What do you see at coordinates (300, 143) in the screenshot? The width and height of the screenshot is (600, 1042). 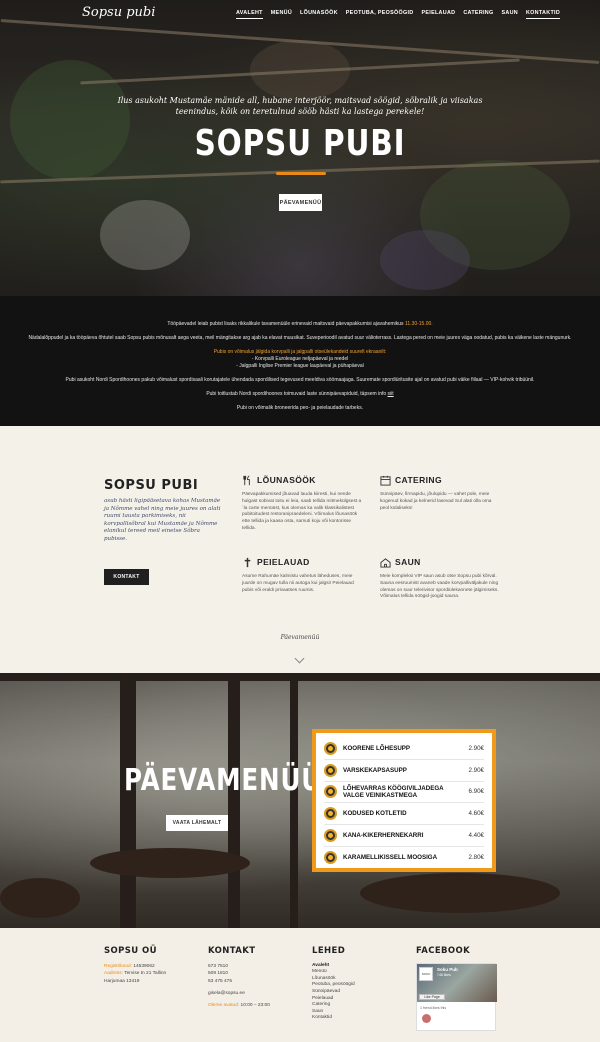 I see `hero-title: SOPSU PUBI` at bounding box center [300, 143].